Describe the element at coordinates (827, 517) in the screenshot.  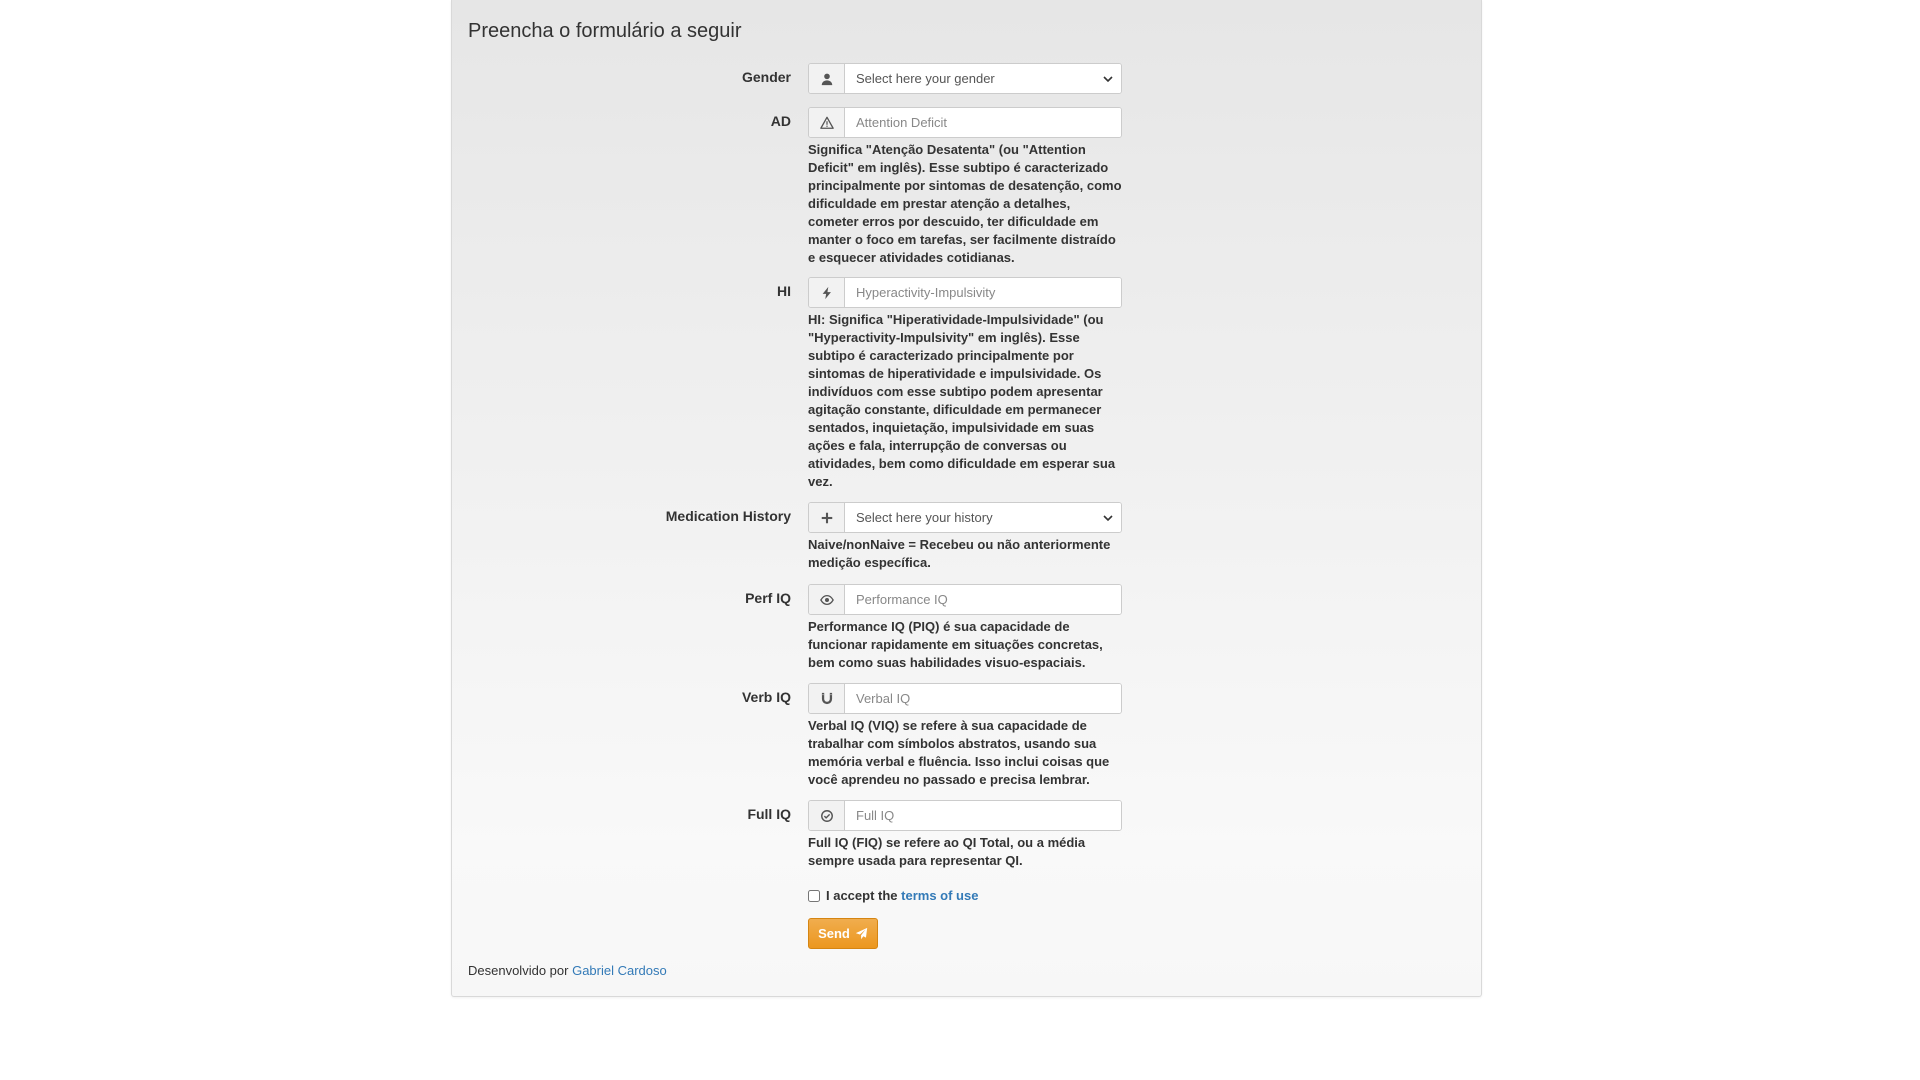
I see `plus-icon` at that location.